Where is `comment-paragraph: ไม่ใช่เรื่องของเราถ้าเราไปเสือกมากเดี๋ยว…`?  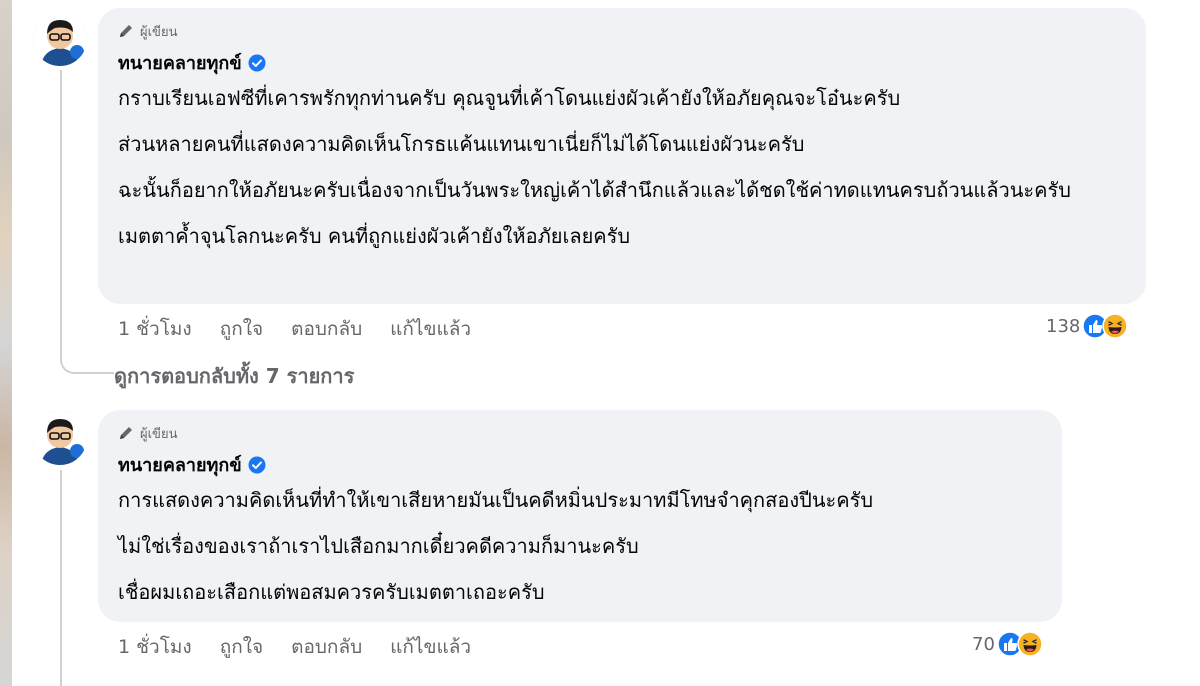 comment-paragraph: ไม่ใช่เรื่องของเราถ้าเราไปเสือกมากเดี๋ยว… is located at coordinates (378, 546).